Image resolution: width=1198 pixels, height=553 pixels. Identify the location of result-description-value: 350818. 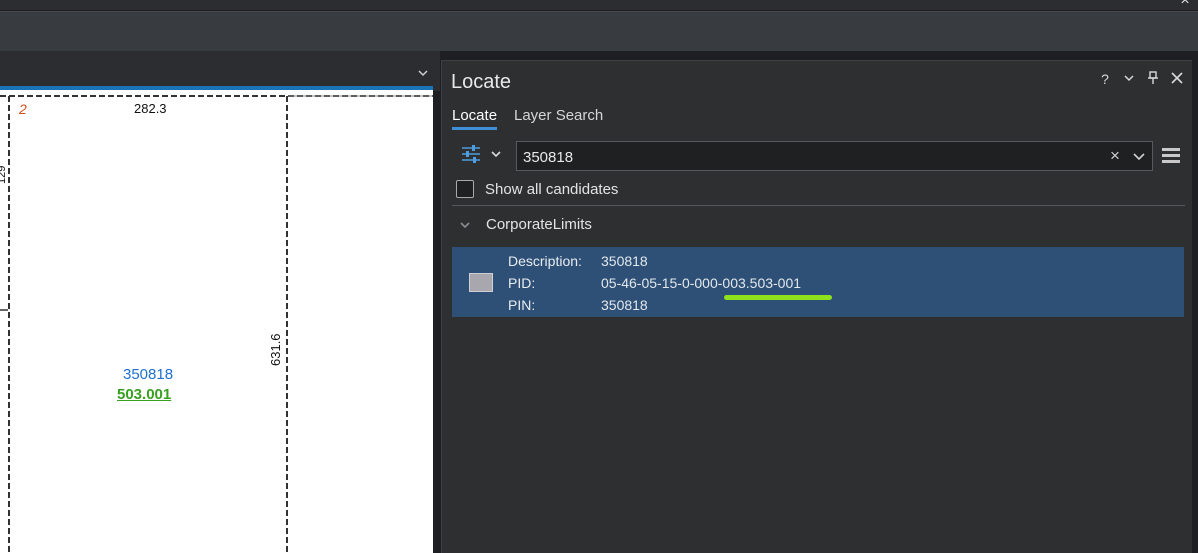
(624, 261).